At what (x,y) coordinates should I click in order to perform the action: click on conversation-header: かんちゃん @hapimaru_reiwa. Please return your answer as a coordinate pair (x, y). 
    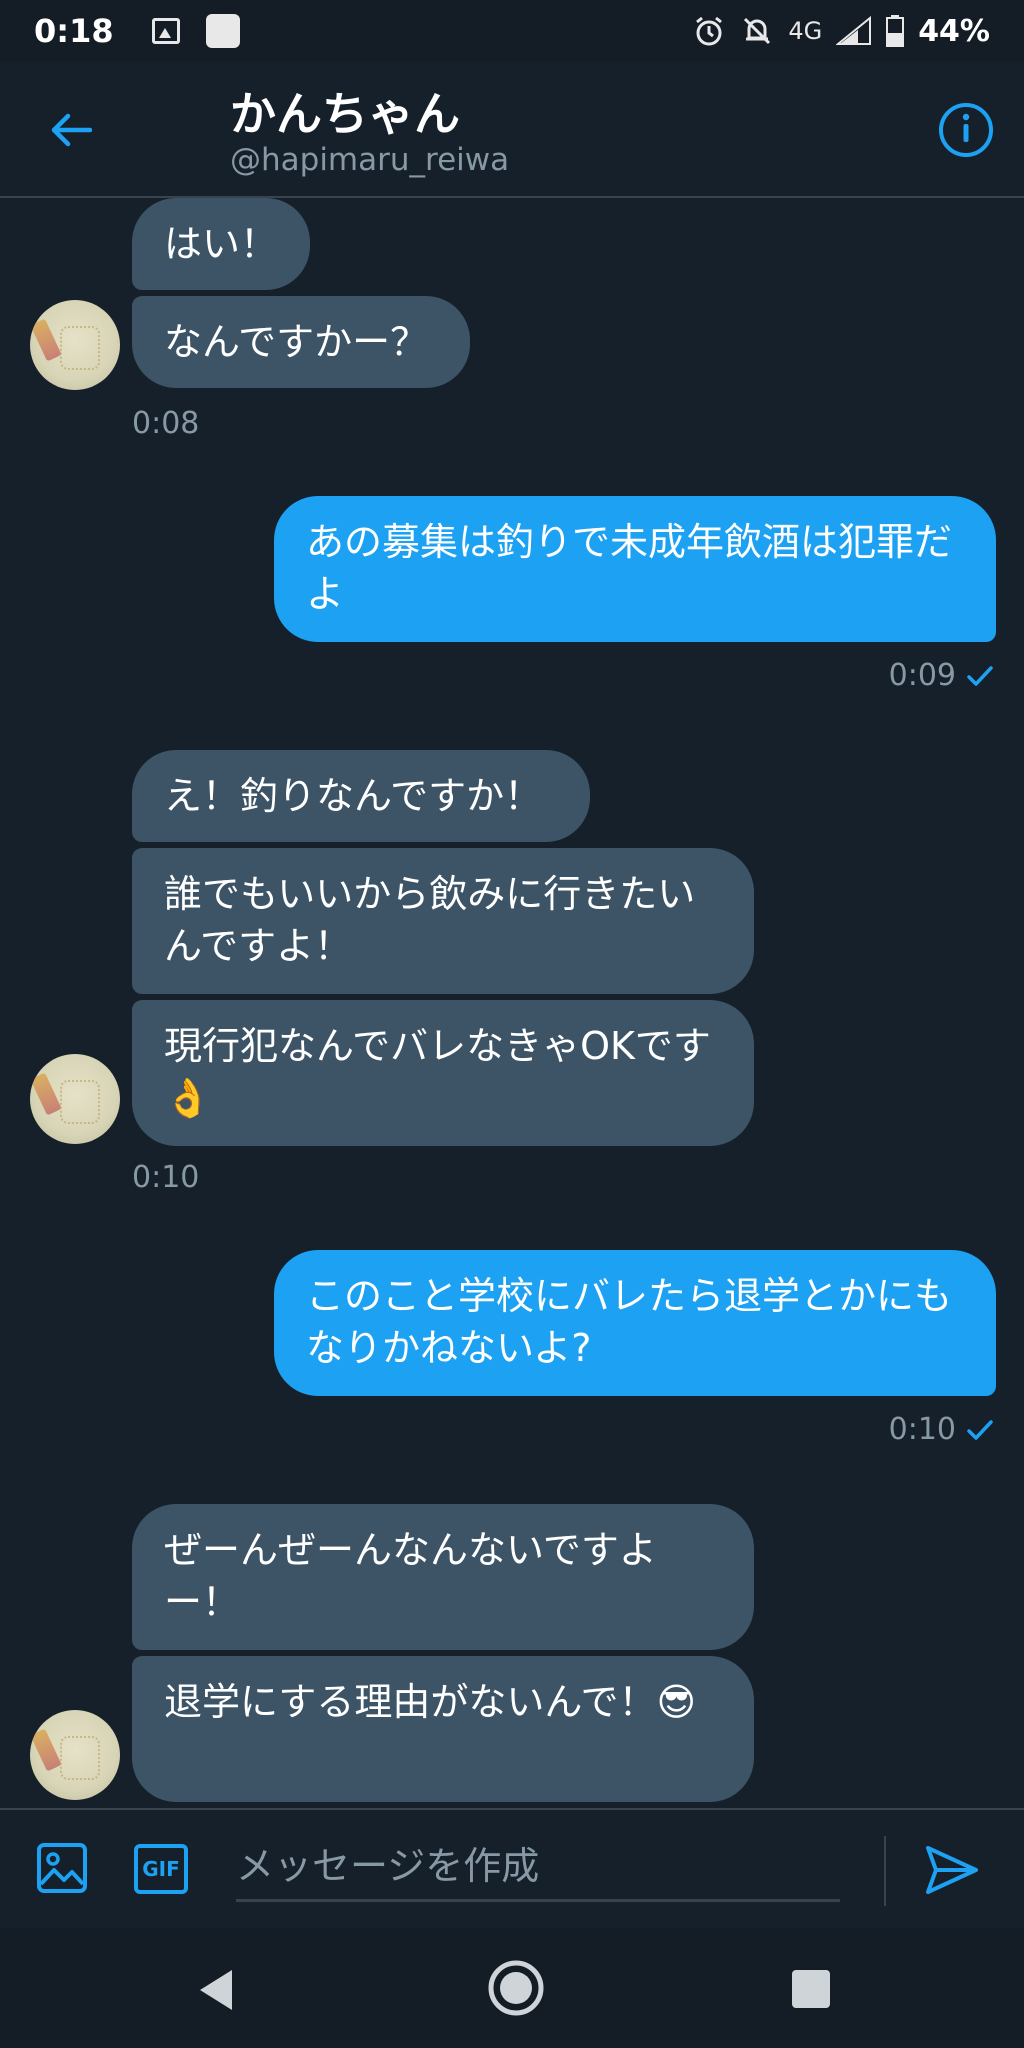
    Looking at the image, I should click on (512, 130).